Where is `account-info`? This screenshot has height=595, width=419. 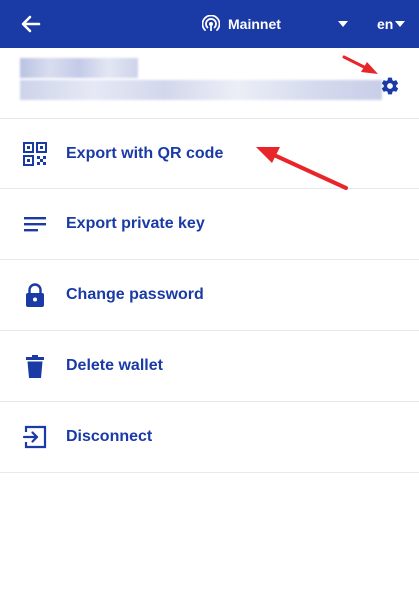 account-info is located at coordinates (209, 83).